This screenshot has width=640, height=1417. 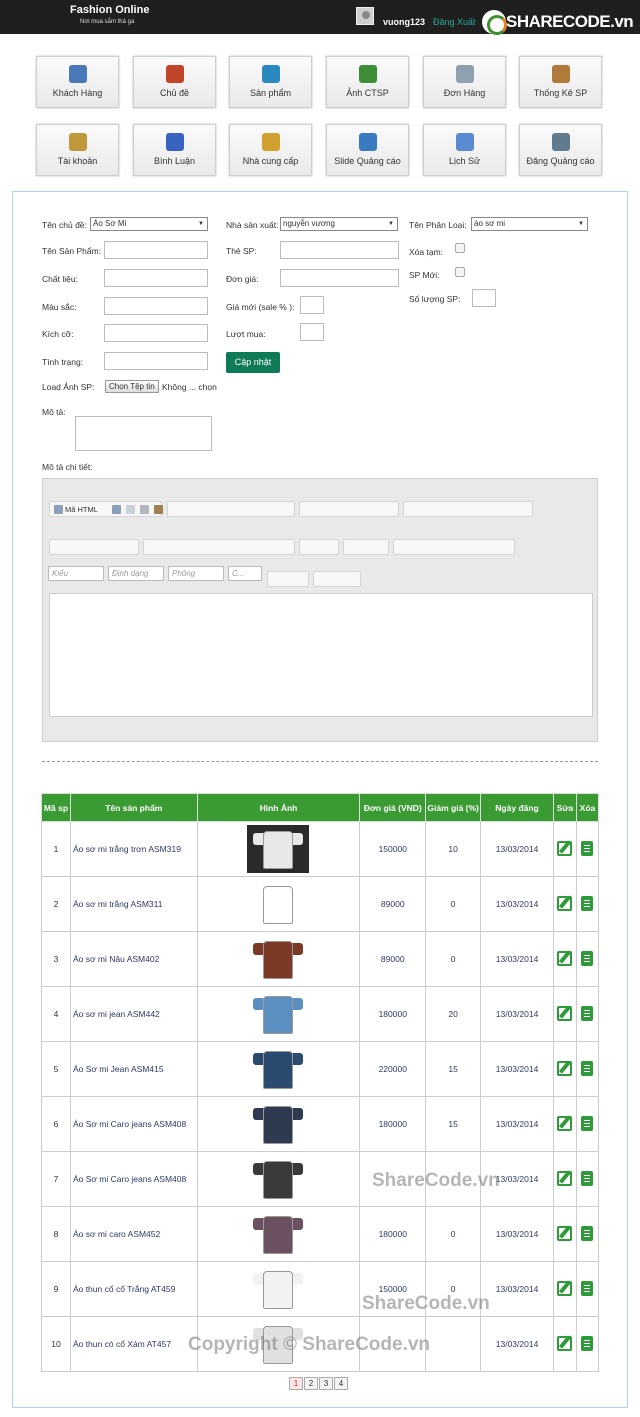 I want to click on font-select: Phông, so click(x=196, y=573).